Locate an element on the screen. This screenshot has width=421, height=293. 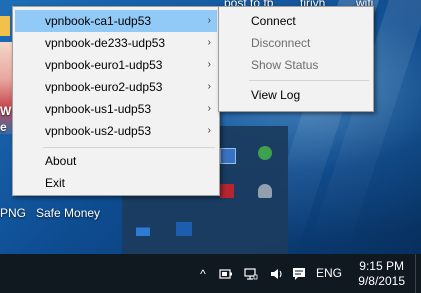
clock: 9:15 PM 9/8/2015 is located at coordinates (381, 274).